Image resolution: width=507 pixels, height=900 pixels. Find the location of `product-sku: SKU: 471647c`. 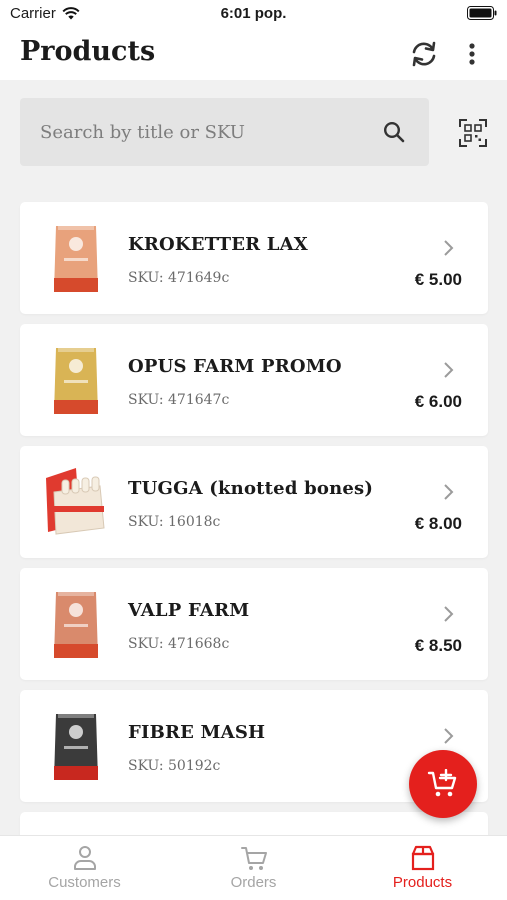

product-sku: SKU: 471647c is located at coordinates (179, 400).